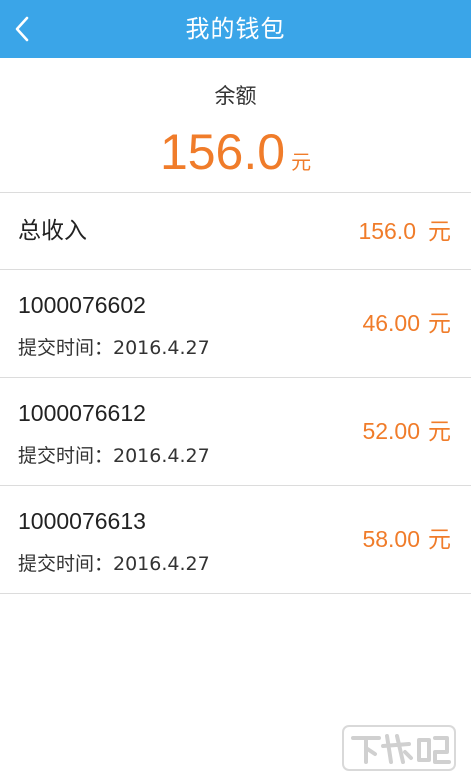  What do you see at coordinates (222, 152) in the screenshot?
I see `balance-amount: 156.0` at bounding box center [222, 152].